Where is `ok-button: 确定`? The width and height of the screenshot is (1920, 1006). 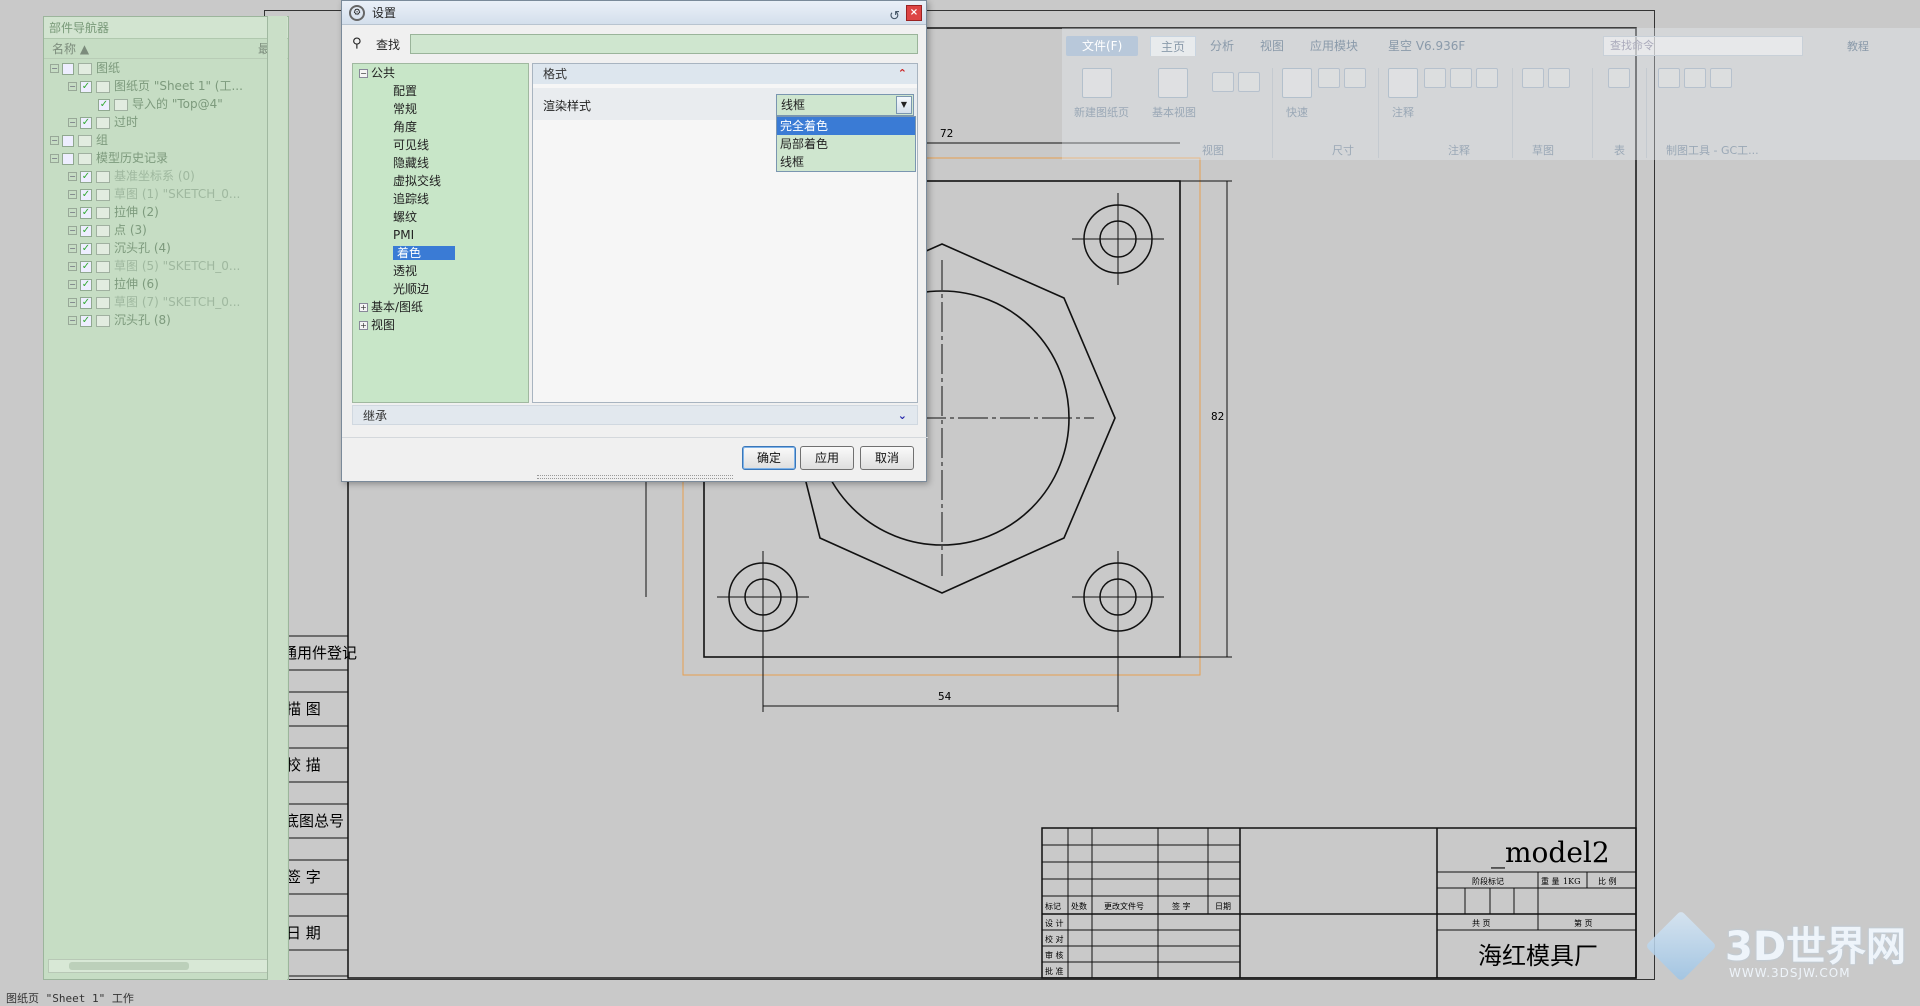 ok-button: 确定 is located at coordinates (769, 458).